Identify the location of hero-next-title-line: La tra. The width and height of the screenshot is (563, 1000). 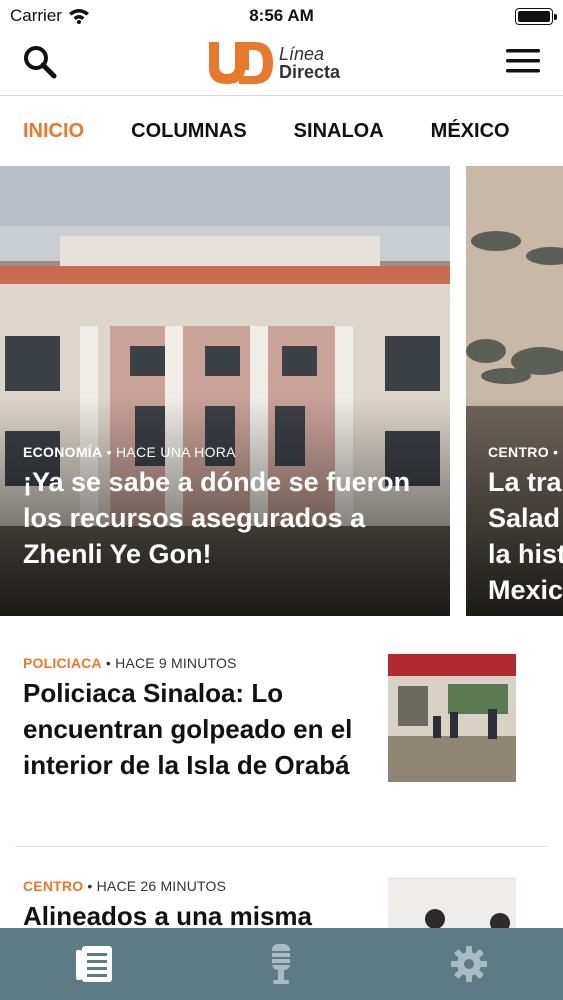
(525, 482).